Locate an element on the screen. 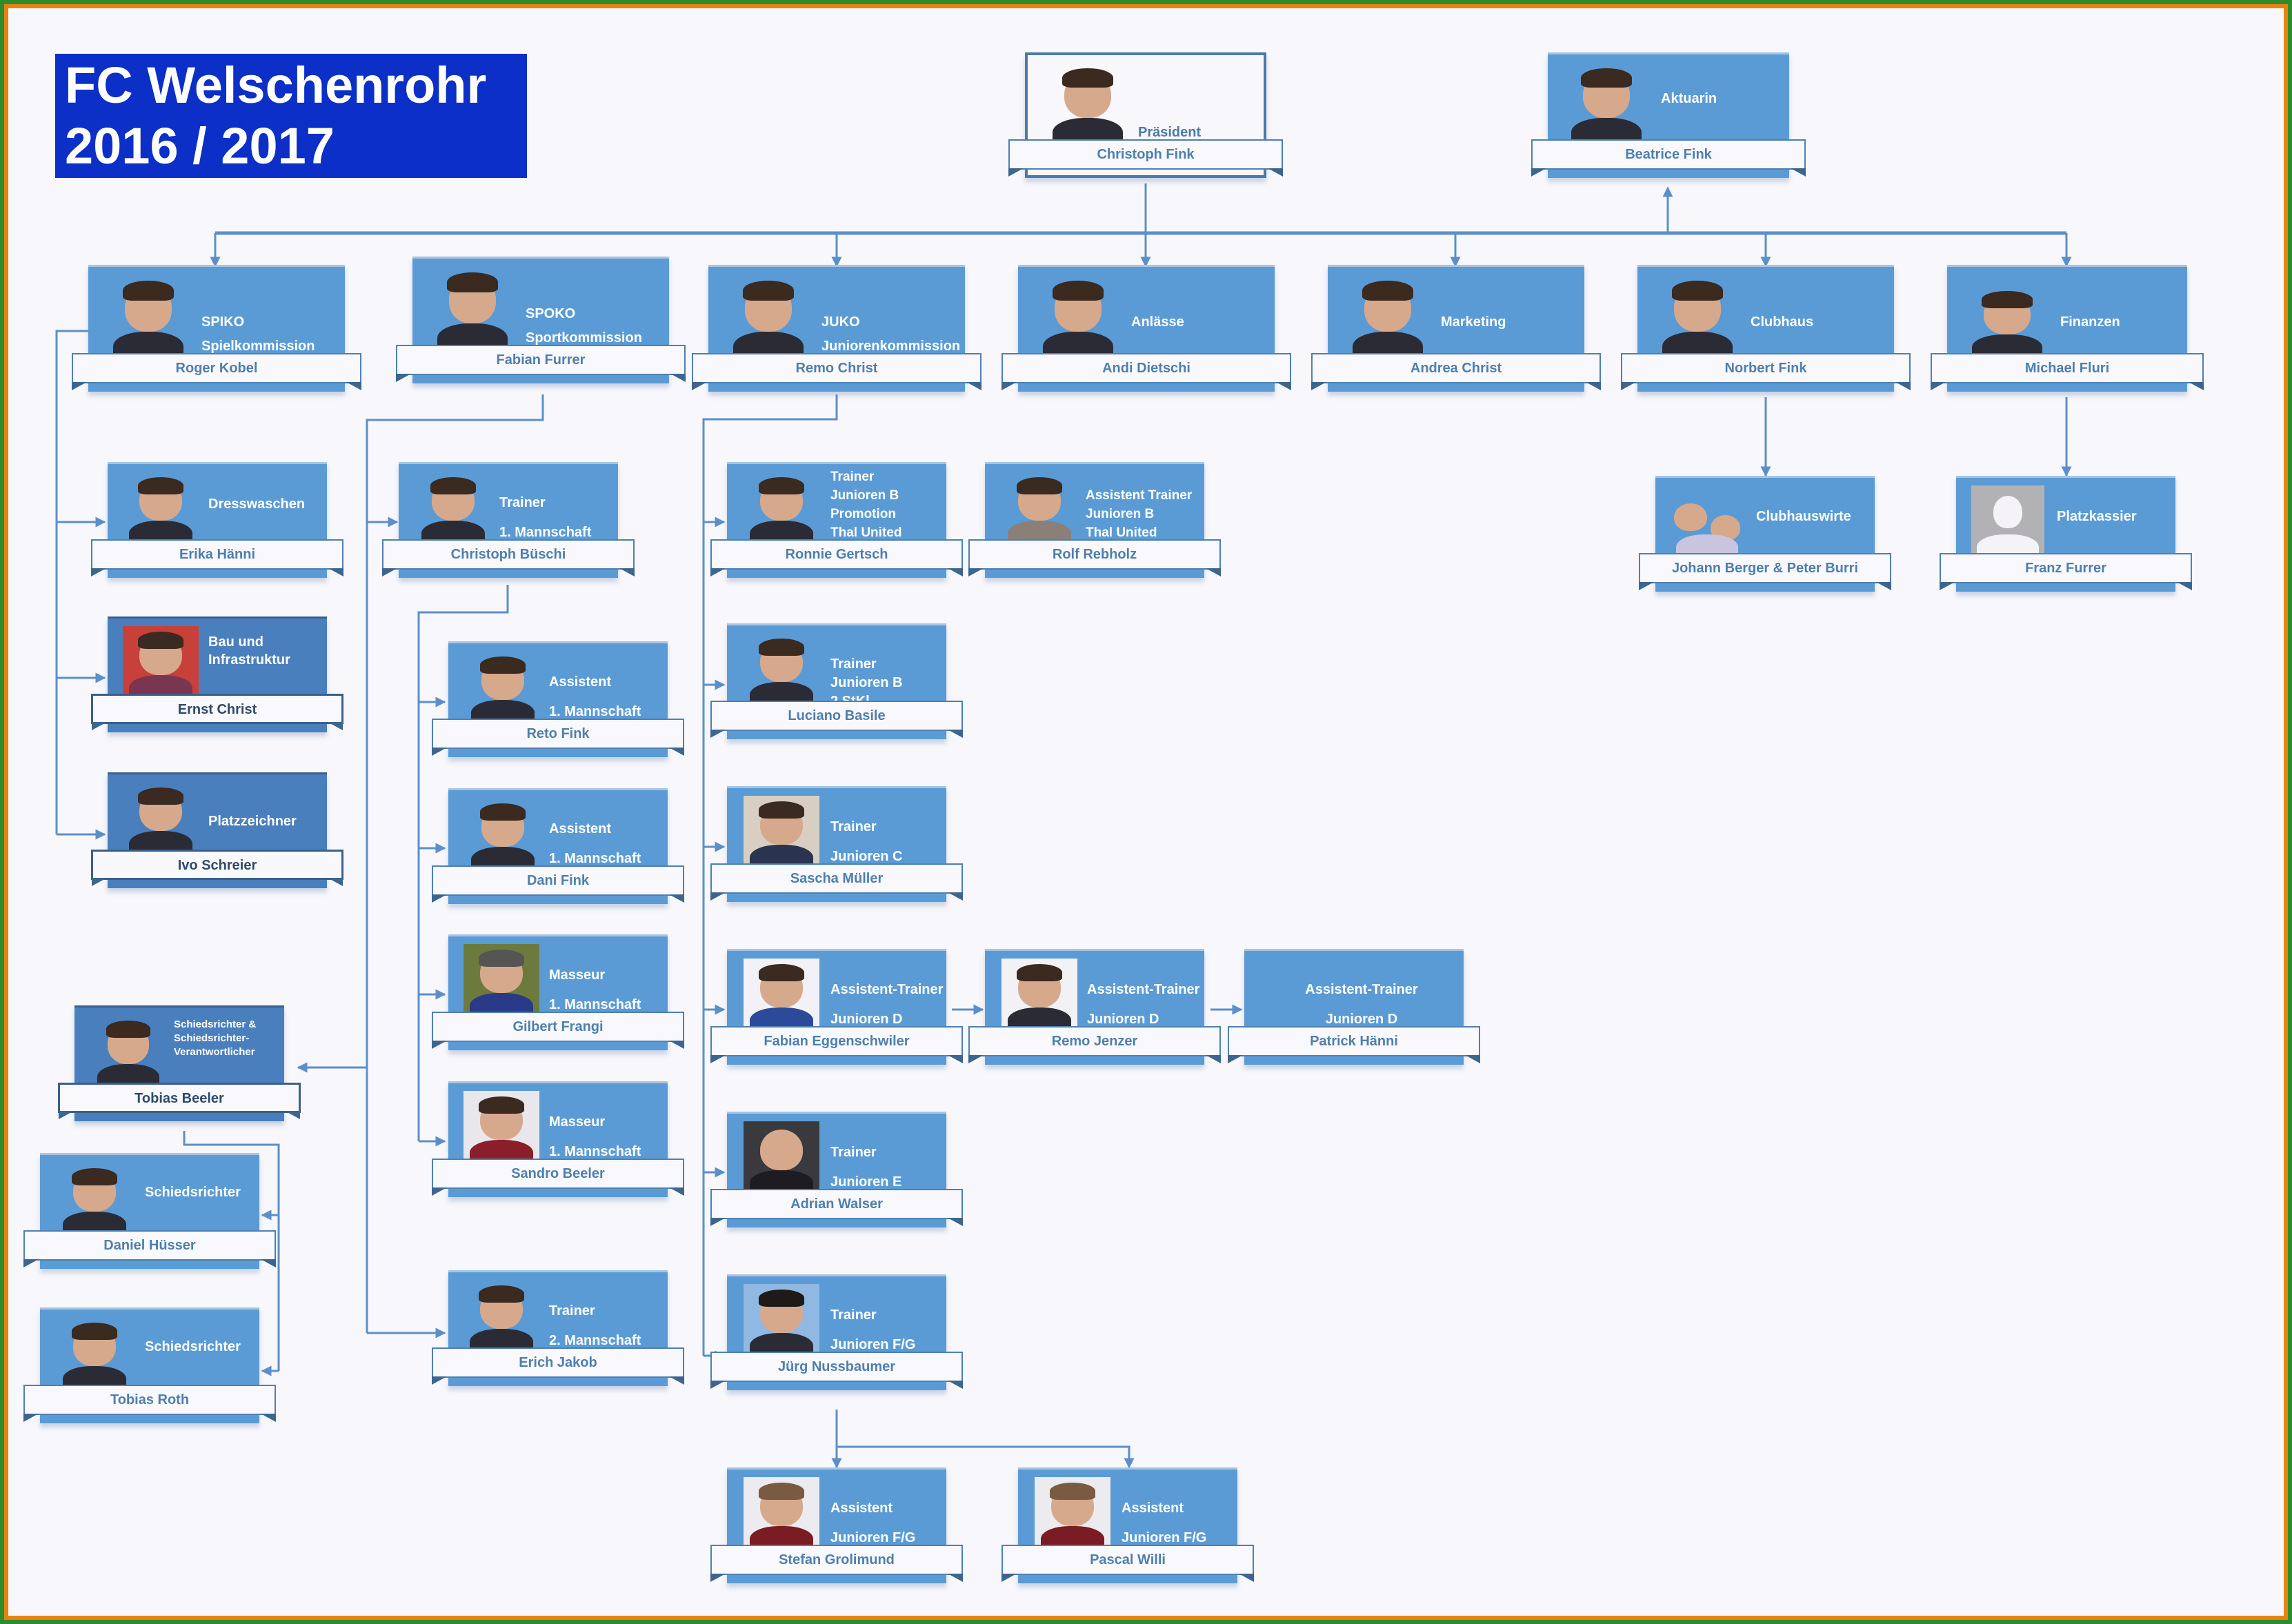 The width and height of the screenshot is (2292, 1624). node-junioren-c-trainer: Trainer Junioren C Sascha Müller is located at coordinates (836, 847).